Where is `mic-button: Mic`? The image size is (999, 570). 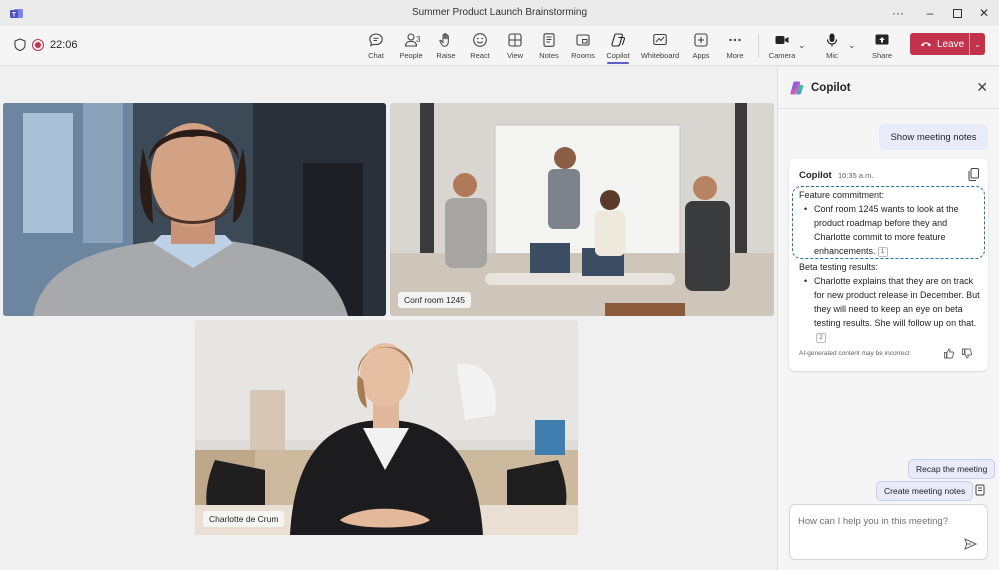 mic-button: Mic is located at coordinates (832, 46).